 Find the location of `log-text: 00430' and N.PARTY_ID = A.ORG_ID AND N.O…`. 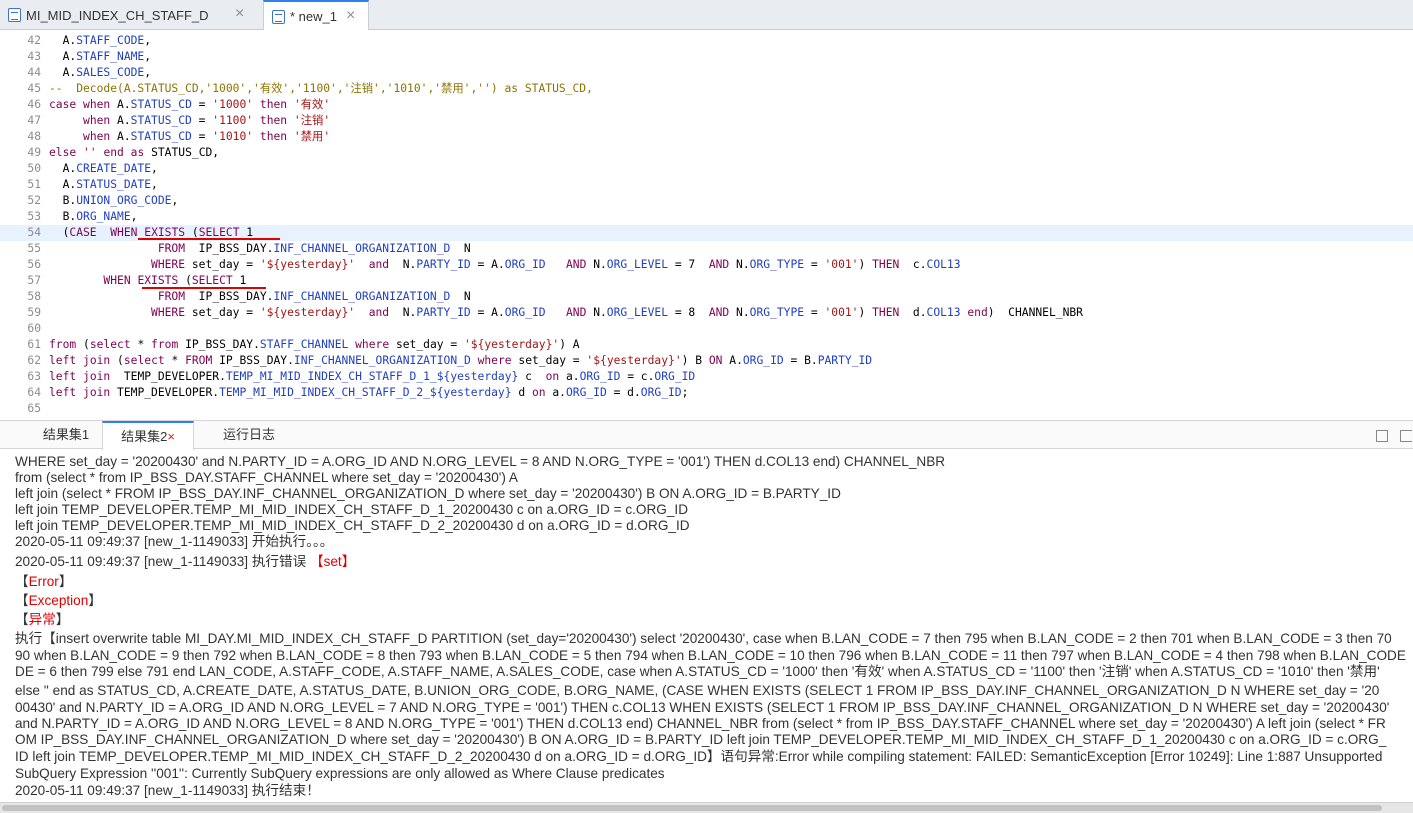

log-text: 00430' and N.PARTY_ID = A.ORG_ID AND N.O… is located at coordinates (702, 707).